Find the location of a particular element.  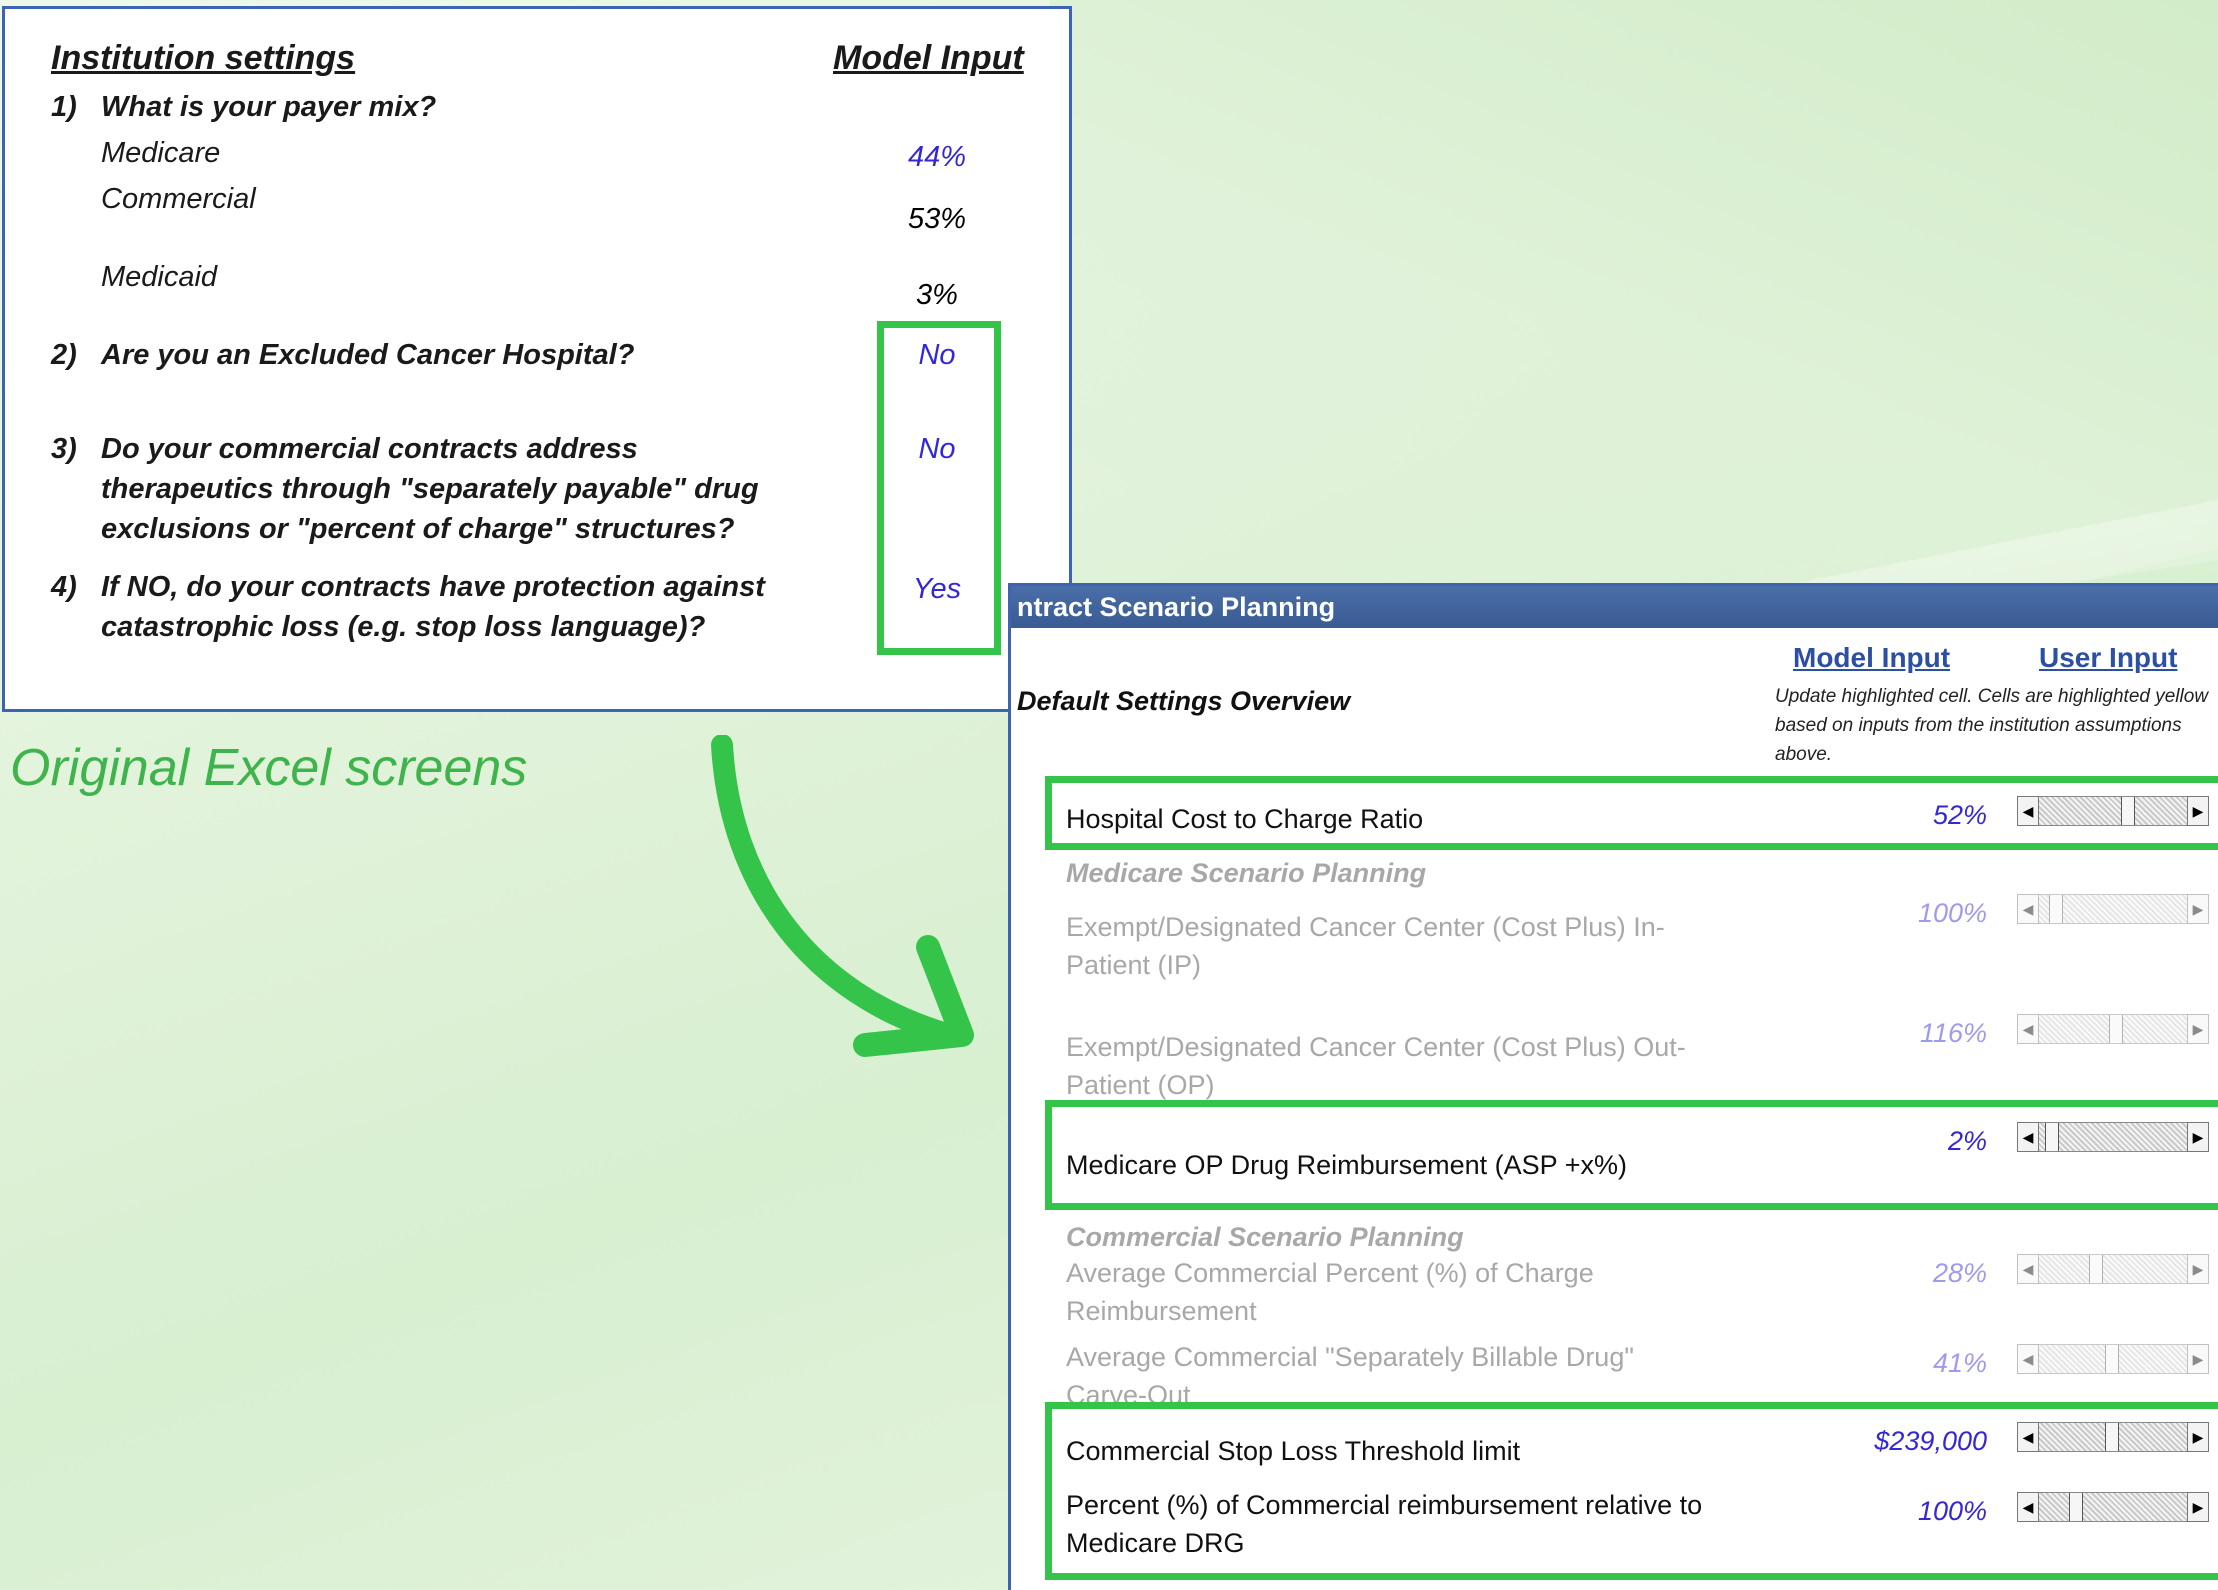

pct-of-charge-label-line-1: Average Commercial Percent (%) of Charge is located at coordinates (1330, 1273).